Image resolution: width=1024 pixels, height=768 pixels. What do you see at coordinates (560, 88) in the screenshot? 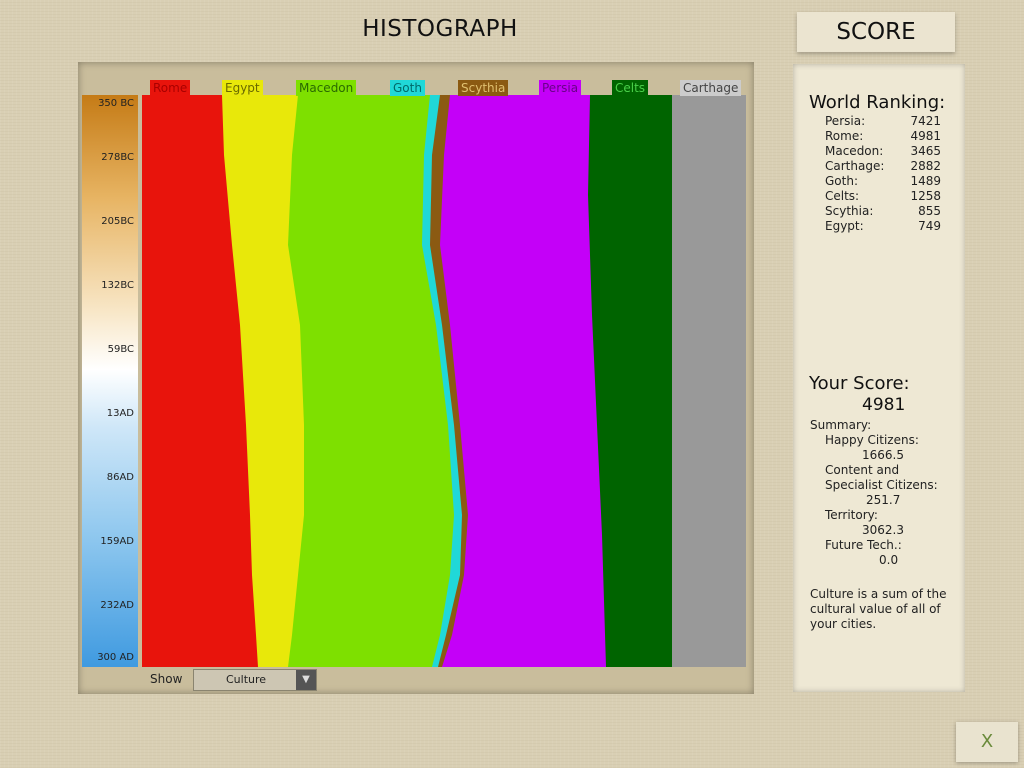
I see `legend-persia: Persia` at bounding box center [560, 88].